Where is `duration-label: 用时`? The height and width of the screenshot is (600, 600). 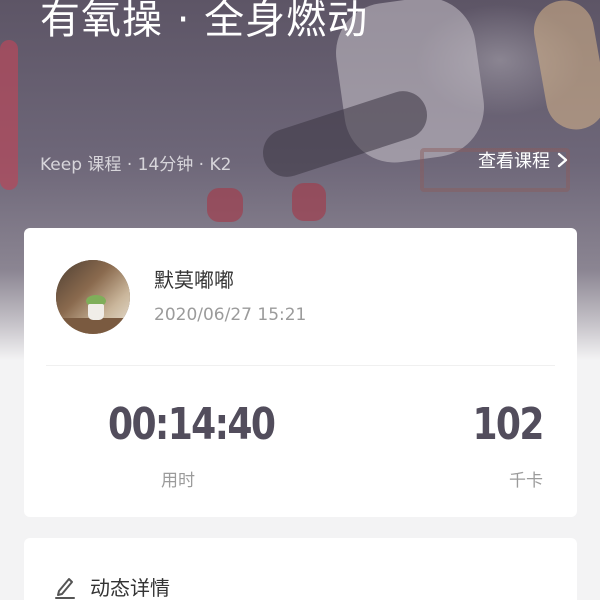 duration-label: 用时 is located at coordinates (178, 481).